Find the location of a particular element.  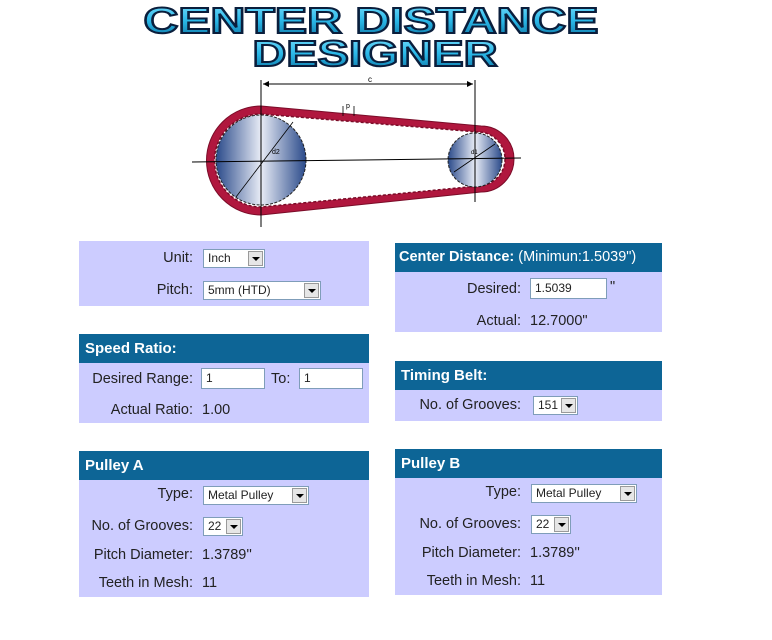

center-distance-minimum: (Minimun:1.5039") is located at coordinates (577, 257).